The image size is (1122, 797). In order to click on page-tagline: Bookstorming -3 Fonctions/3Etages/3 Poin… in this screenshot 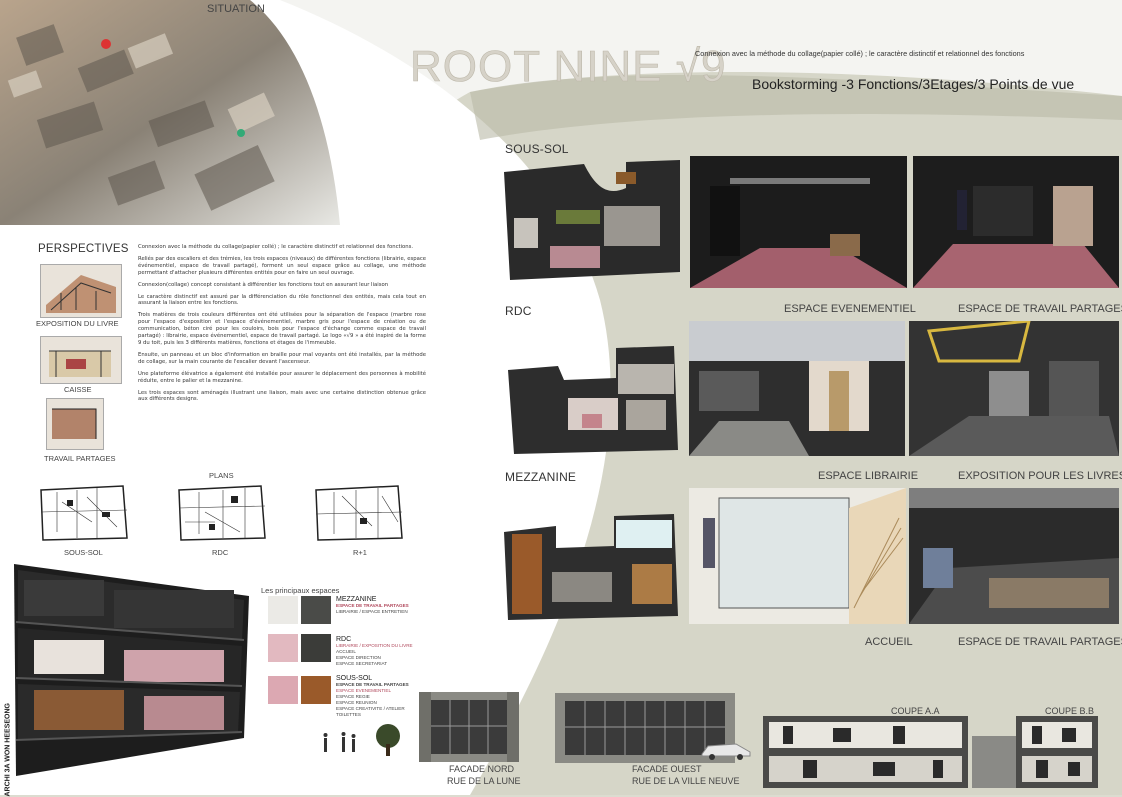, I will do `click(913, 84)`.